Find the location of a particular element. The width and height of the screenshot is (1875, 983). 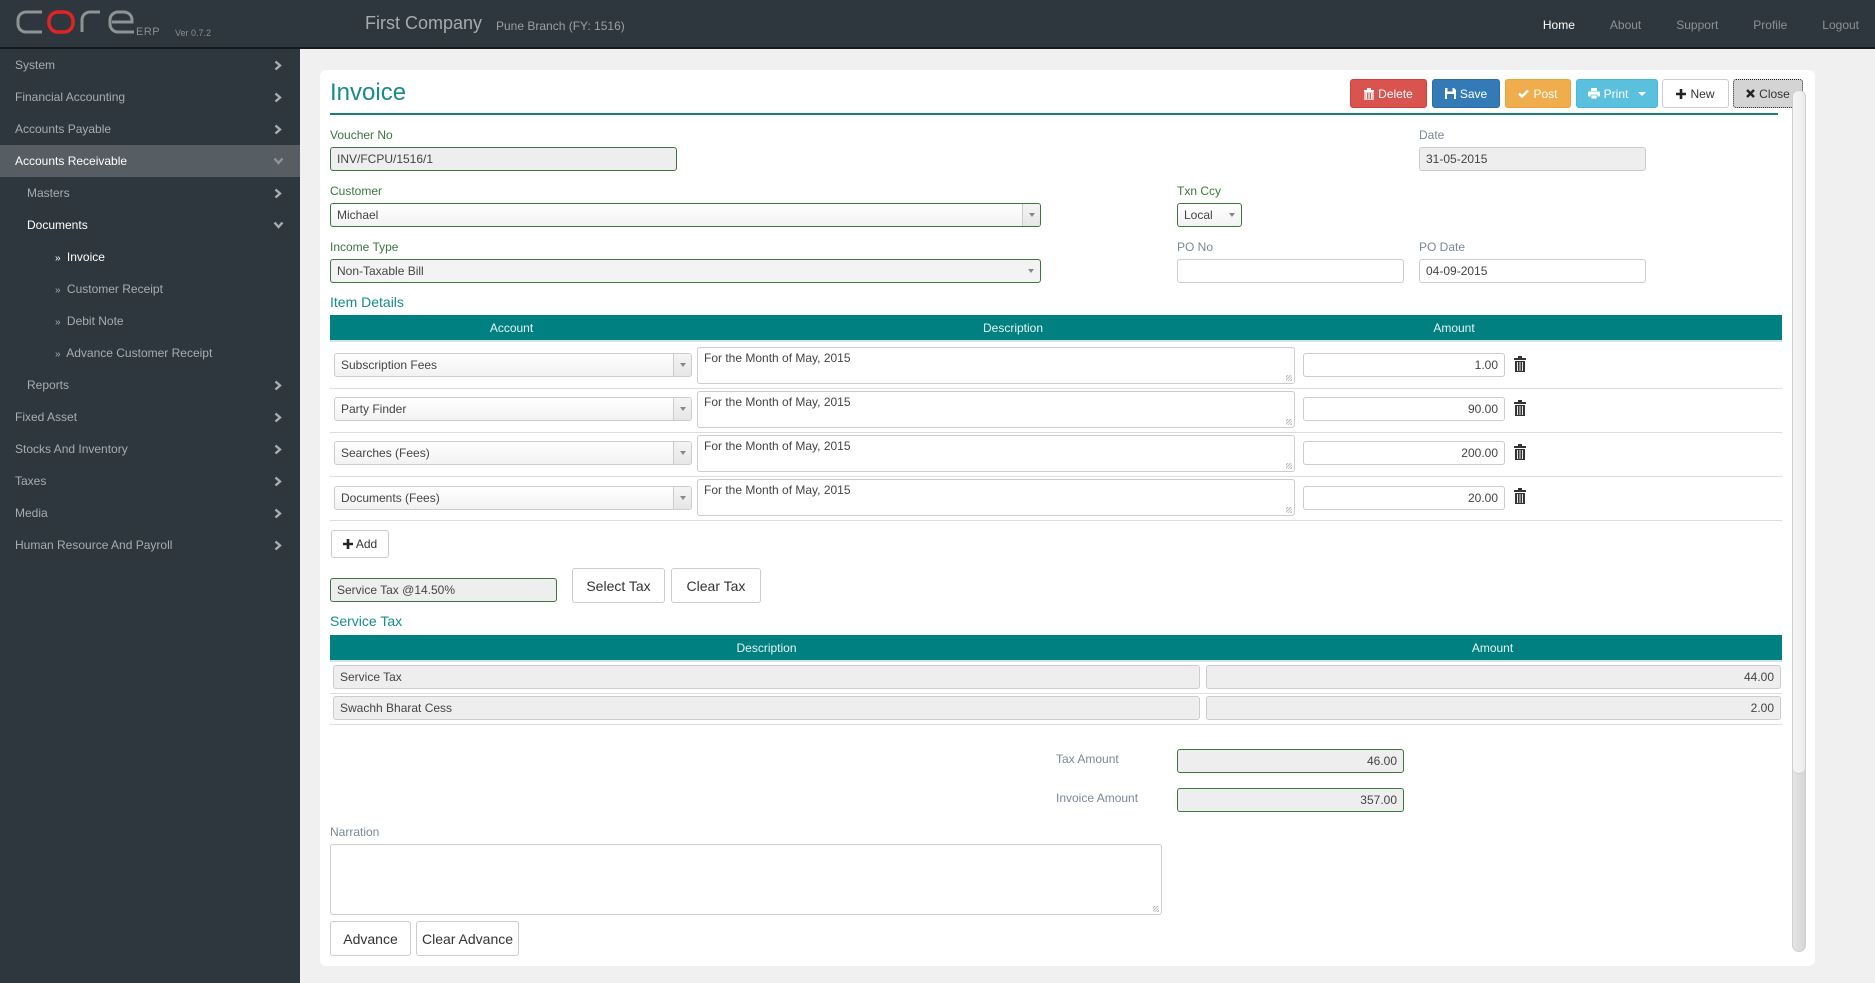

nav-about: About is located at coordinates (1625, 25).